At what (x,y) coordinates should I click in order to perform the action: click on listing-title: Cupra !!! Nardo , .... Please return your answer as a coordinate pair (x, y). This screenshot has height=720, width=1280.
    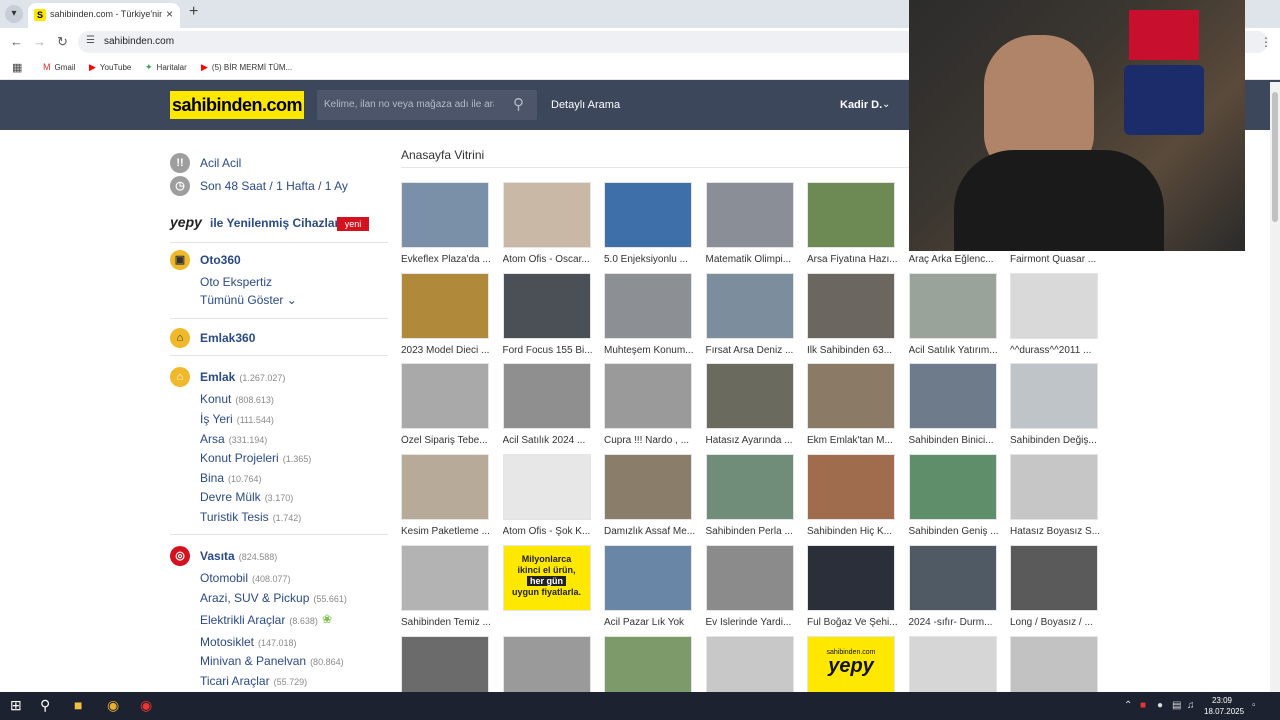
    Looking at the image, I should click on (652, 440).